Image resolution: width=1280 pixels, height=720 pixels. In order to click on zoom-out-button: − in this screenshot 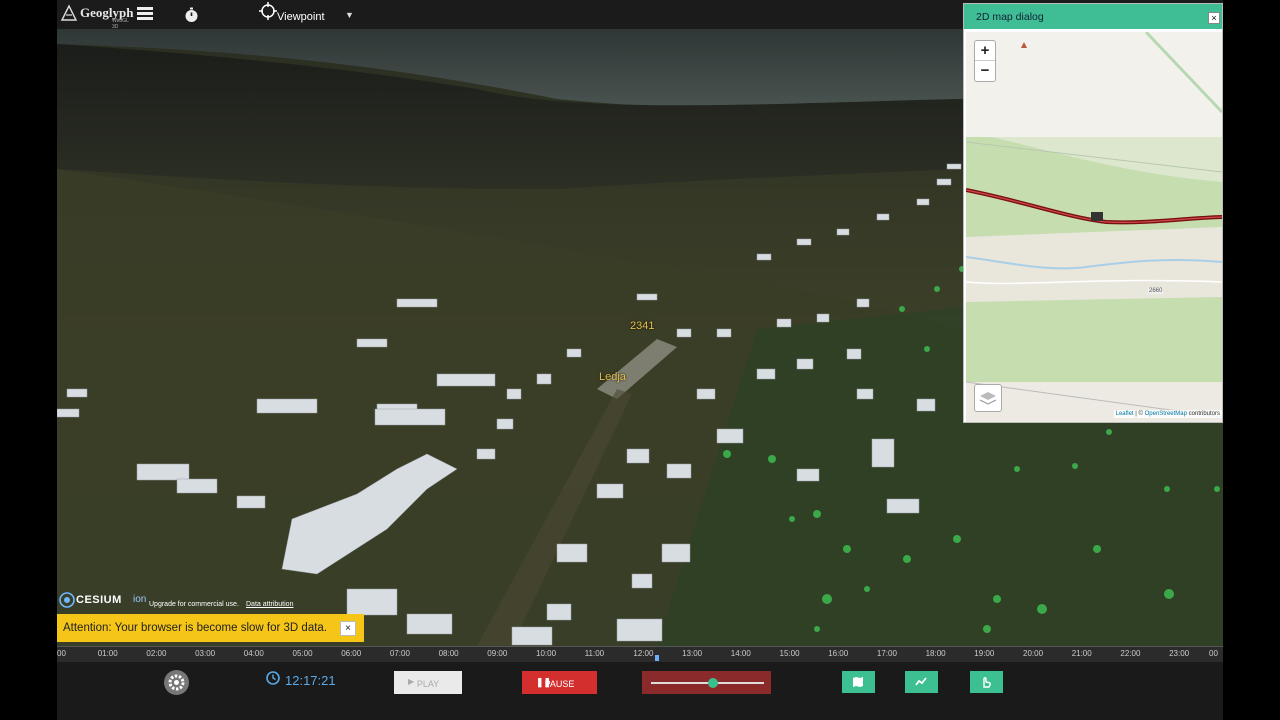, I will do `click(985, 71)`.